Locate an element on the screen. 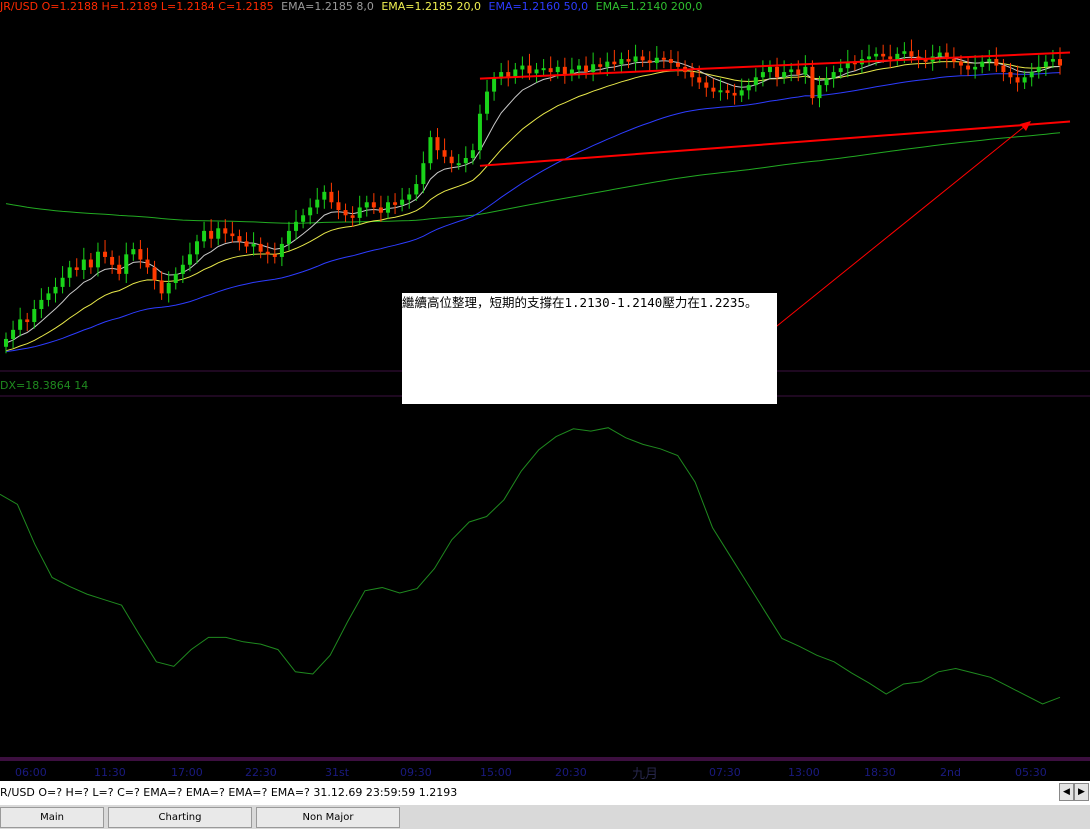 The image size is (1090, 829). indicator-label: DX=18.3864 14 is located at coordinates (44, 385).